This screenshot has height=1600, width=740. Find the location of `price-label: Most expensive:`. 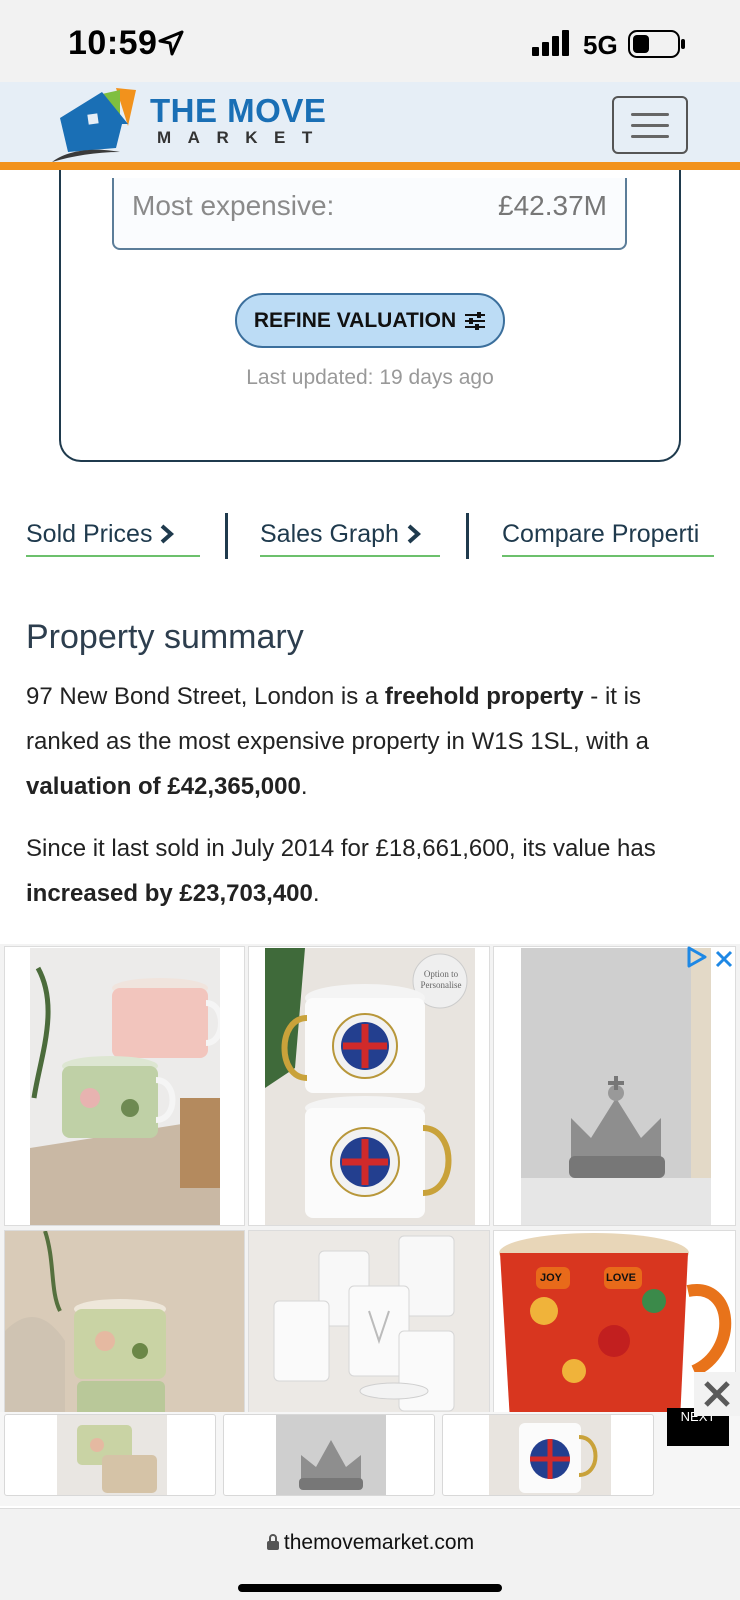

price-label: Most expensive: is located at coordinates (233, 205).